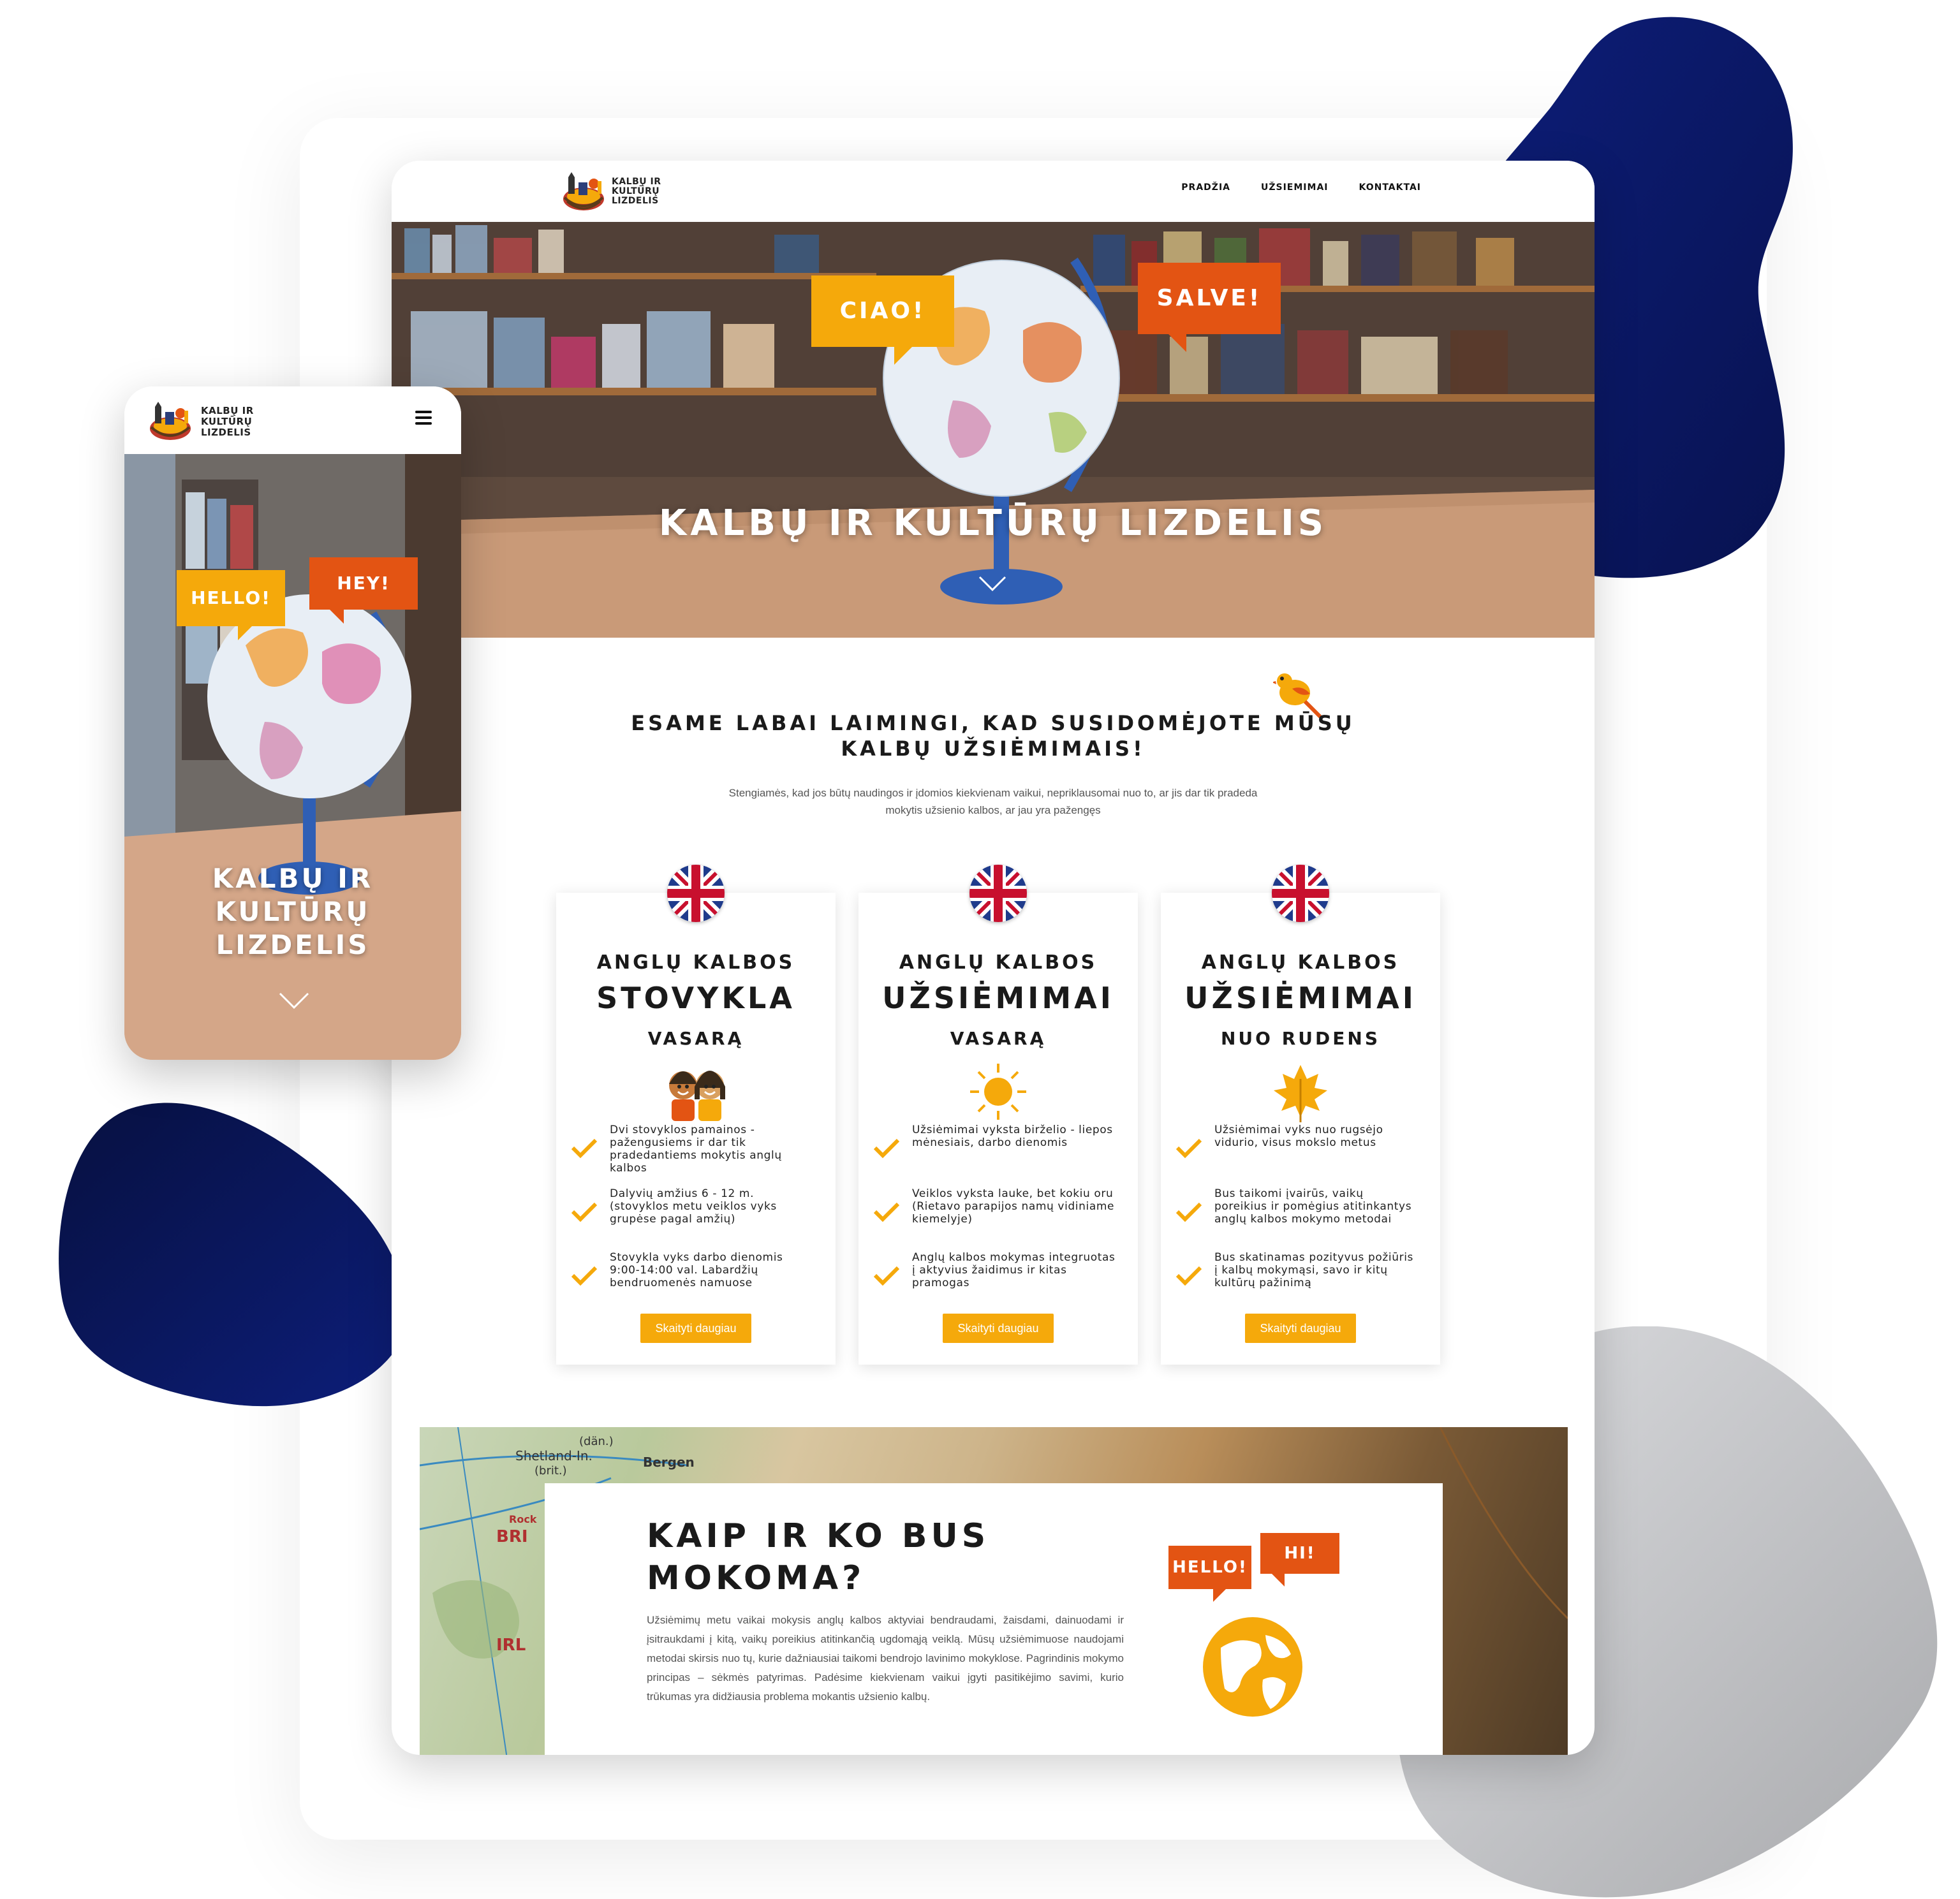 This screenshot has width=1960, height=1899. I want to click on kids-icon, so click(697, 1096).